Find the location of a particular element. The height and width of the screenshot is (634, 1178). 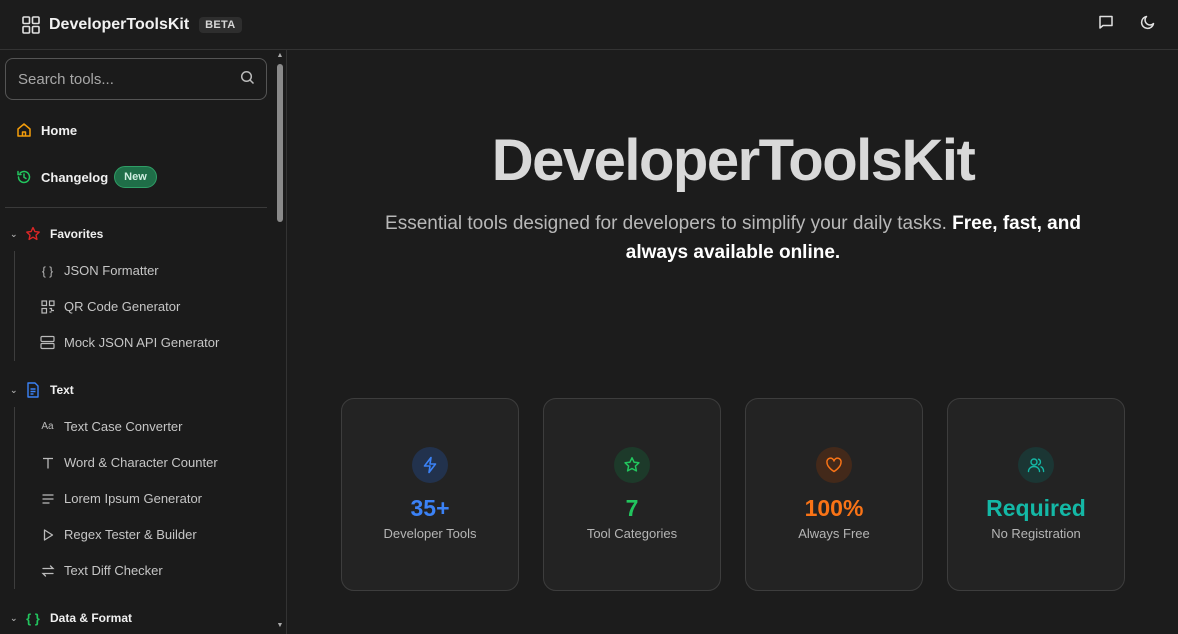

stat-card-free: 100% Always Free is located at coordinates (834, 494).